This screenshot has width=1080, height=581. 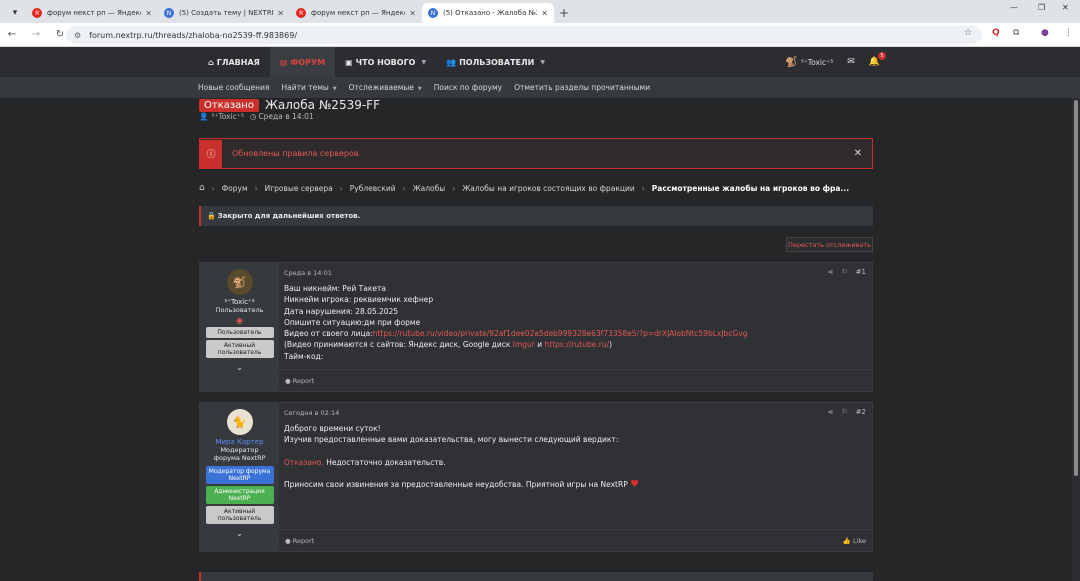 What do you see at coordinates (817, 62) in the screenshot?
I see `nav-username: ᔆ⁺Toxic⁺ᔆ` at bounding box center [817, 62].